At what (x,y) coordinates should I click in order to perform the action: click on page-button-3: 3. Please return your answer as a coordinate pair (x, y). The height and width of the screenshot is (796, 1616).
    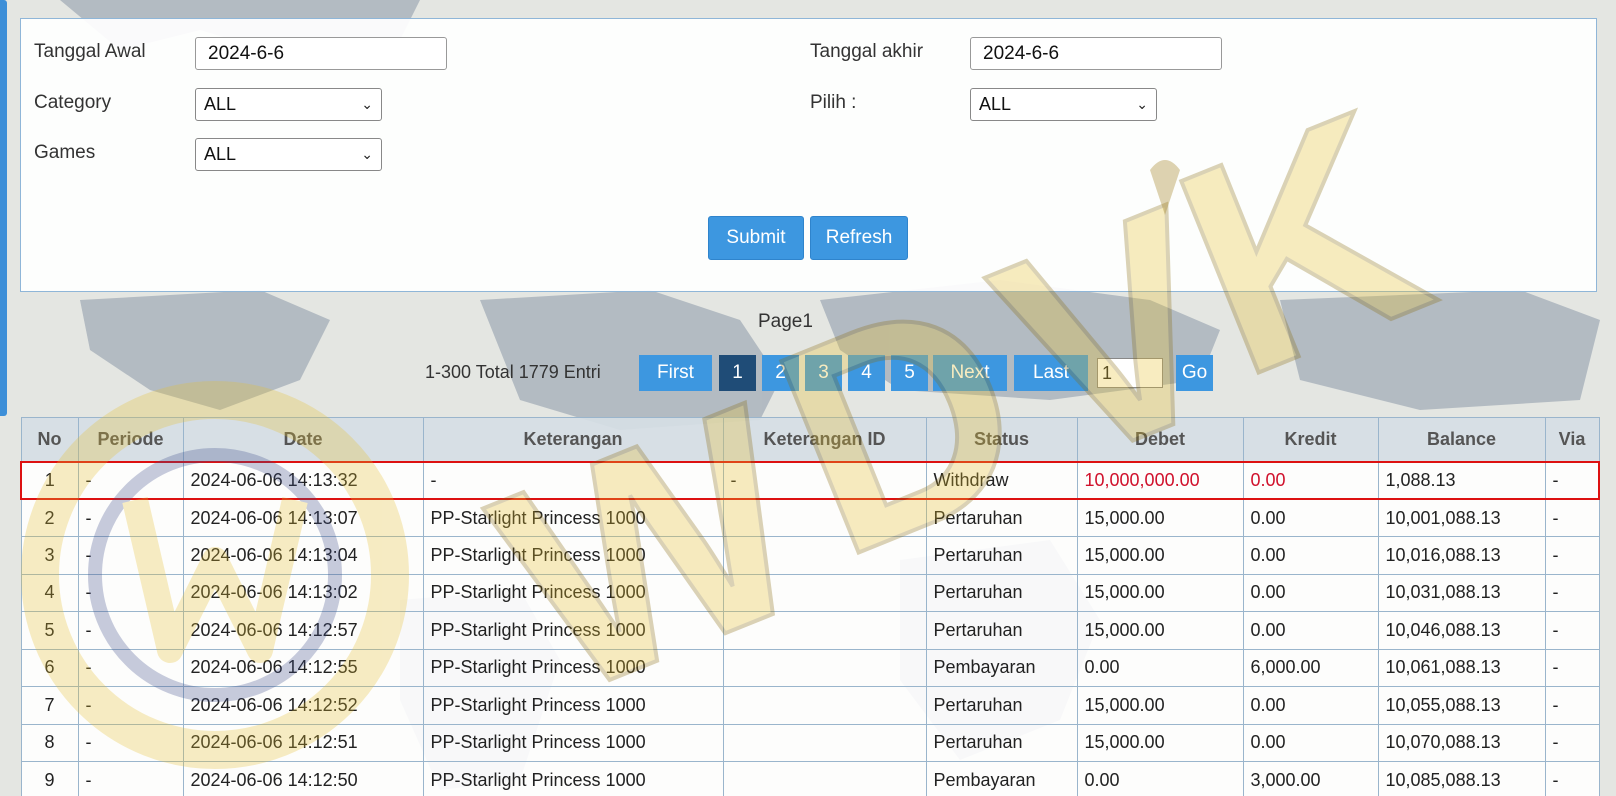
    Looking at the image, I should click on (823, 373).